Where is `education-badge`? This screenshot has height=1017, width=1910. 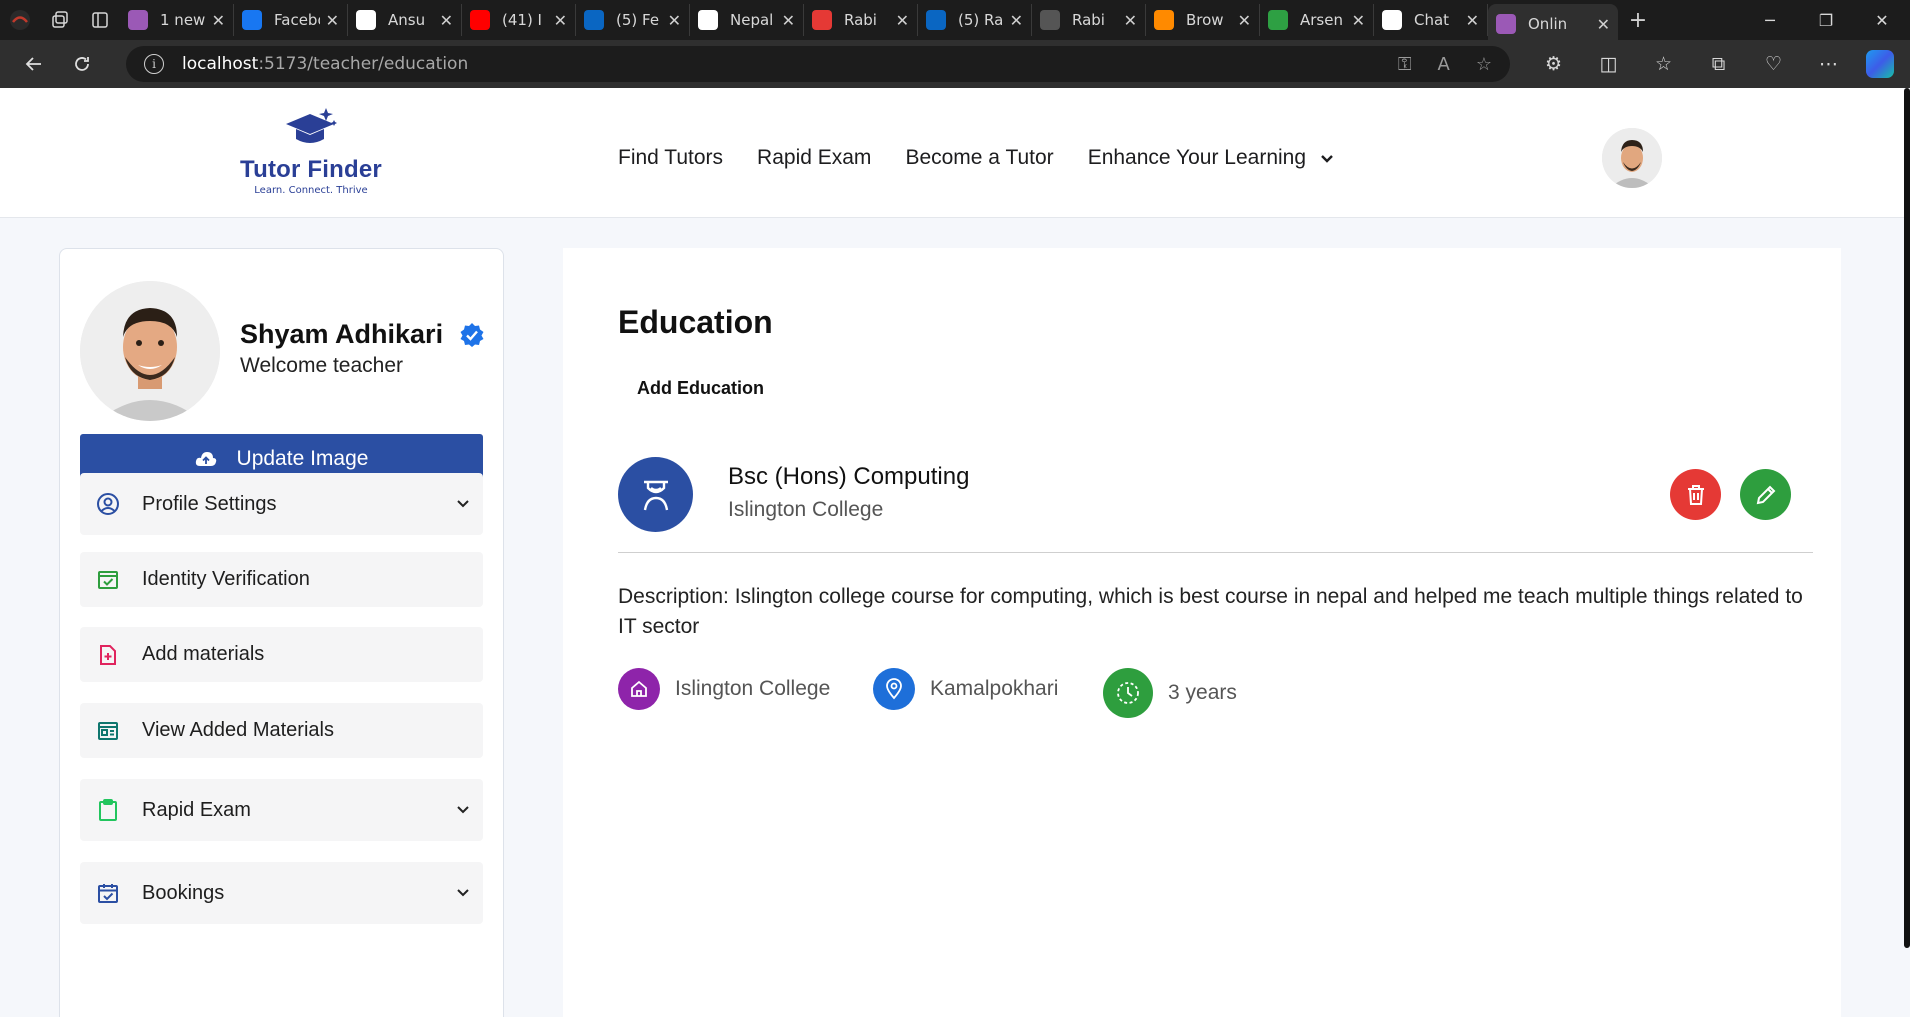 education-badge is located at coordinates (655, 494).